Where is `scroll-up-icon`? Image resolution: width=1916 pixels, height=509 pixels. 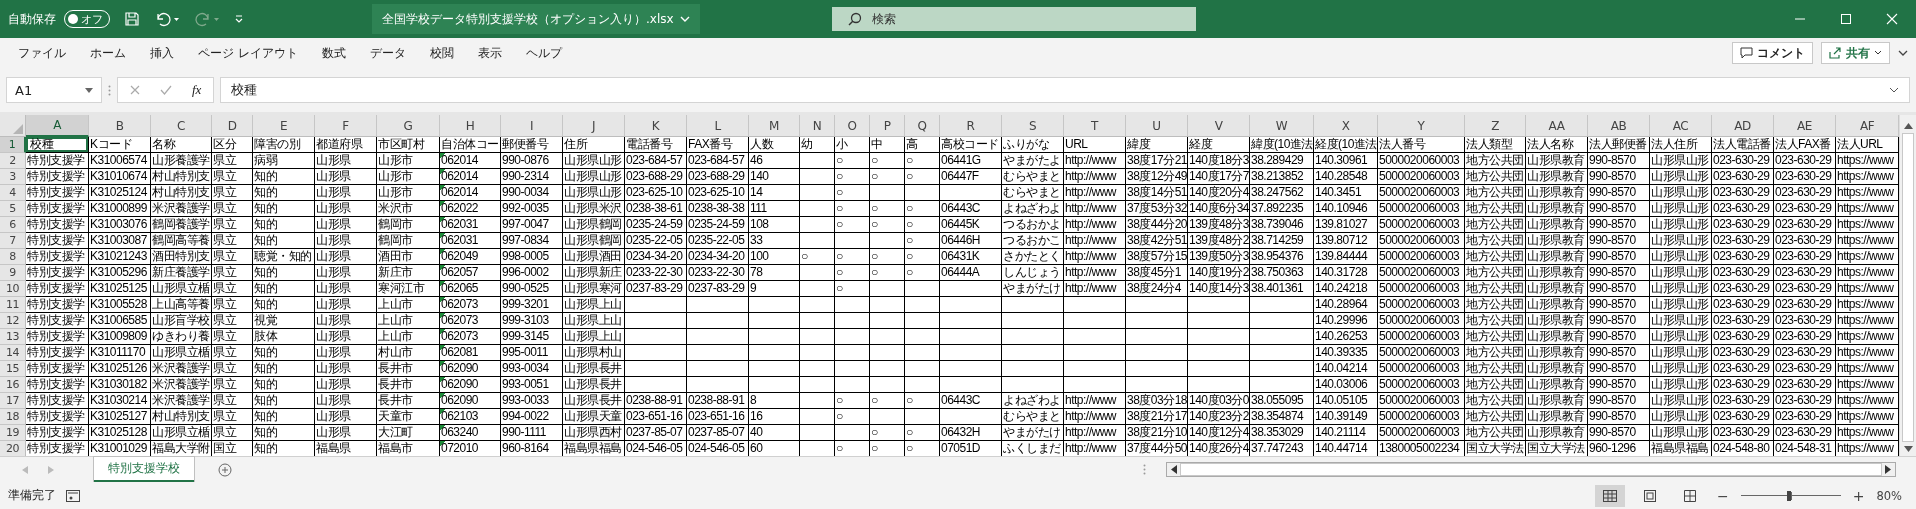 scroll-up-icon is located at coordinates (1908, 126).